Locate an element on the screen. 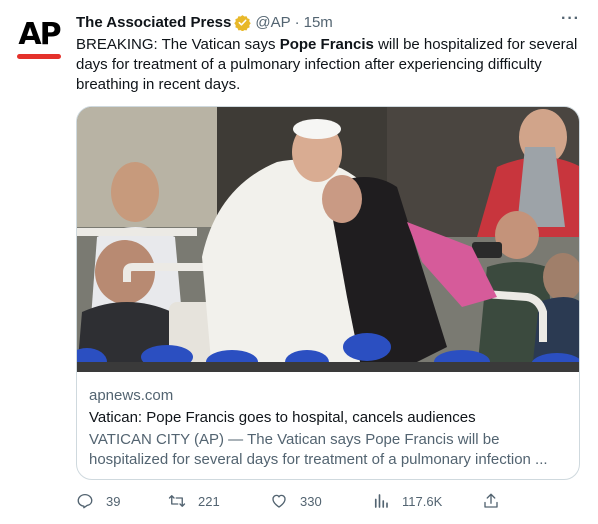 This screenshot has width=598, height=524. share-icon is located at coordinates (491, 500).